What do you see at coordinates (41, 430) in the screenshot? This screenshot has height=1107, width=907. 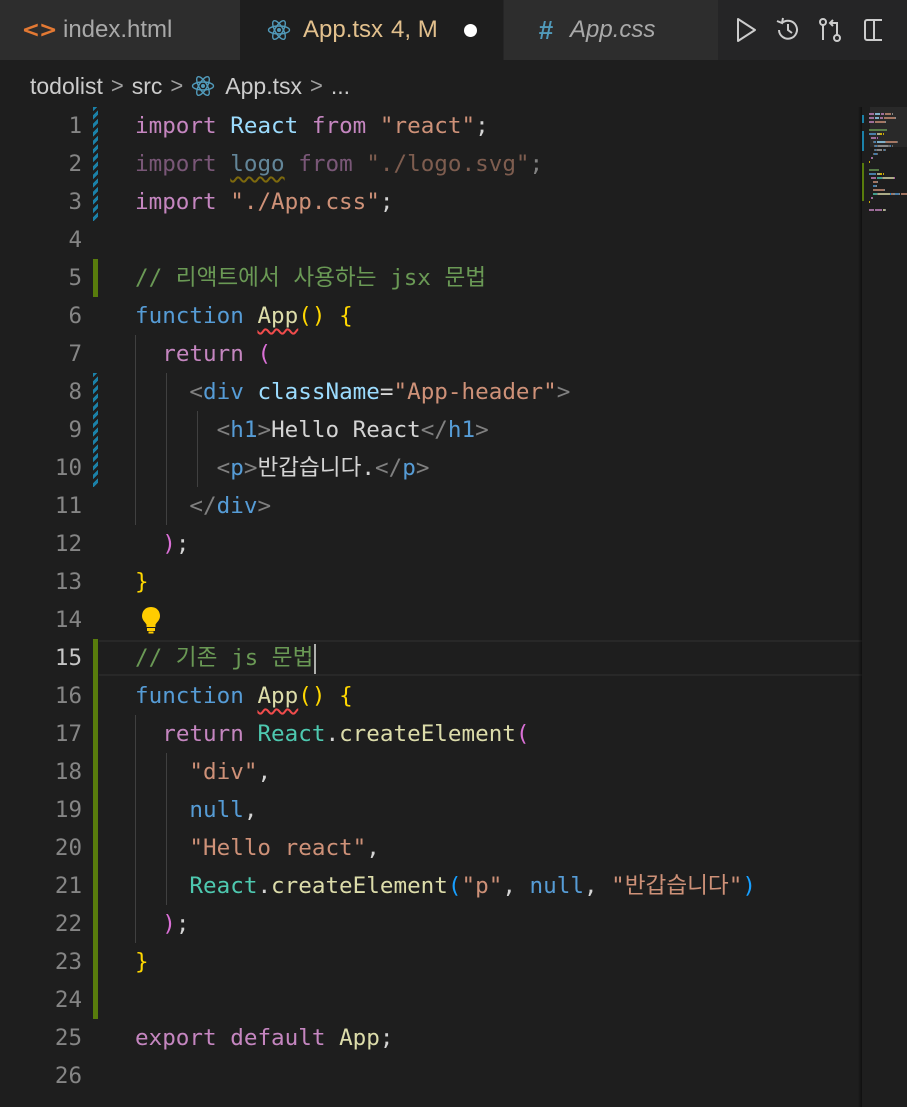 I see `line-number: 9` at bounding box center [41, 430].